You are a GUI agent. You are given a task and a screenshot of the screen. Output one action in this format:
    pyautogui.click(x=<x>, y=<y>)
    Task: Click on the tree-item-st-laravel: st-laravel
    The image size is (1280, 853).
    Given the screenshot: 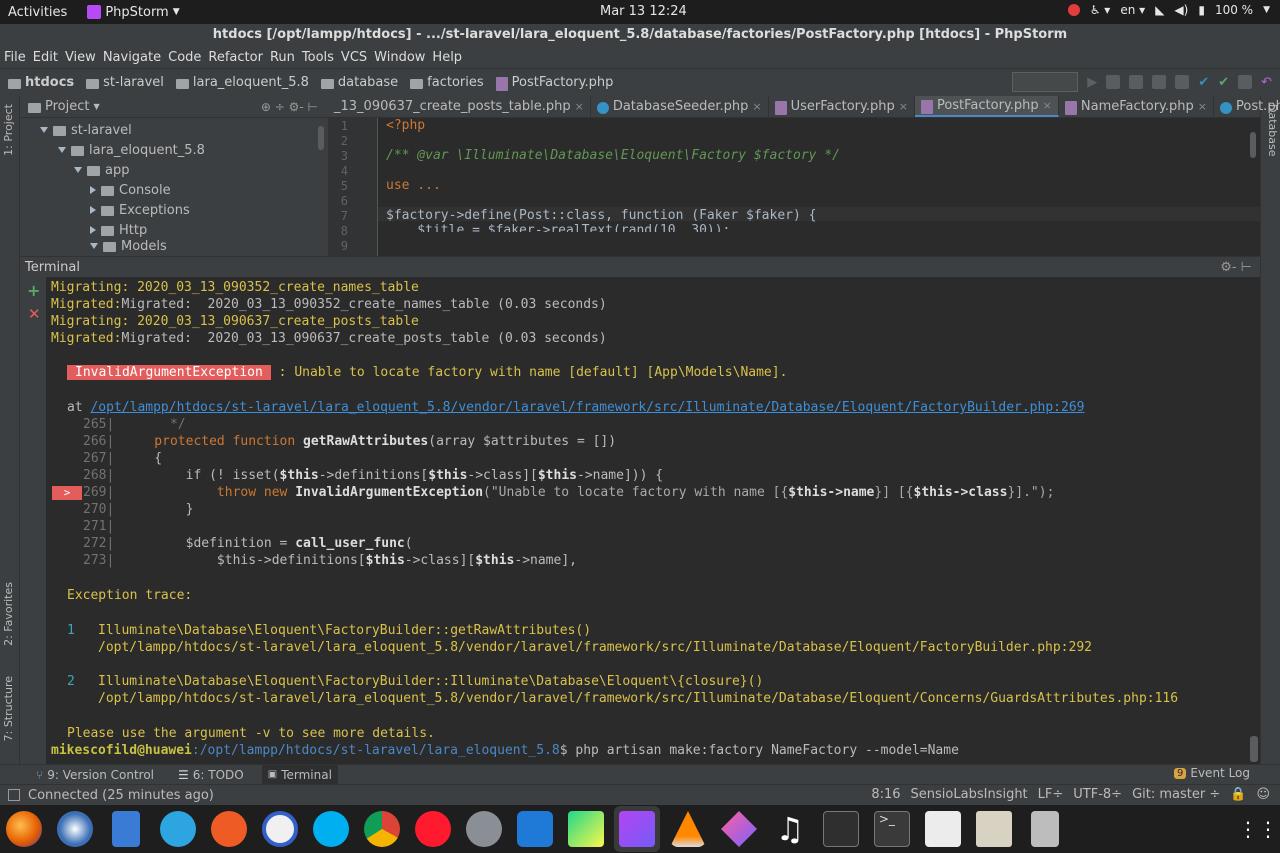 What is the action you would take?
    pyautogui.click(x=174, y=130)
    